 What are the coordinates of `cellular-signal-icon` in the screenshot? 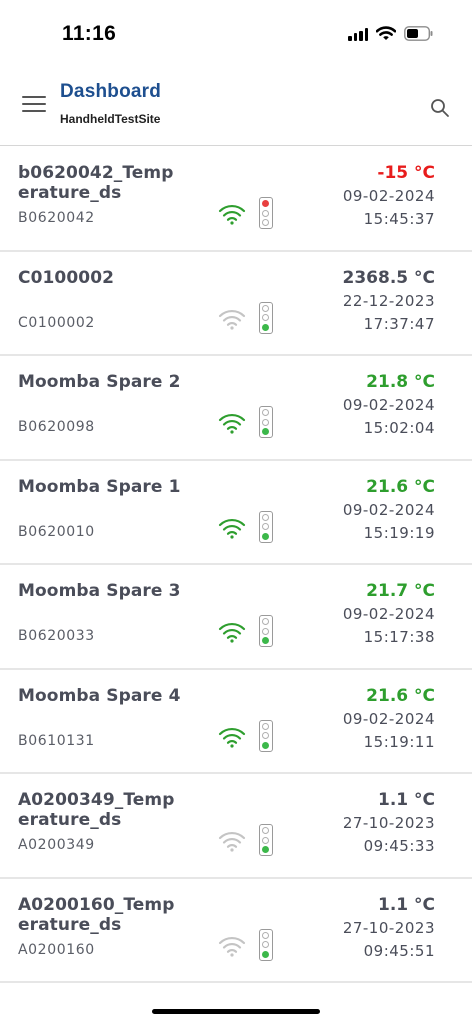 It's located at (358, 34).